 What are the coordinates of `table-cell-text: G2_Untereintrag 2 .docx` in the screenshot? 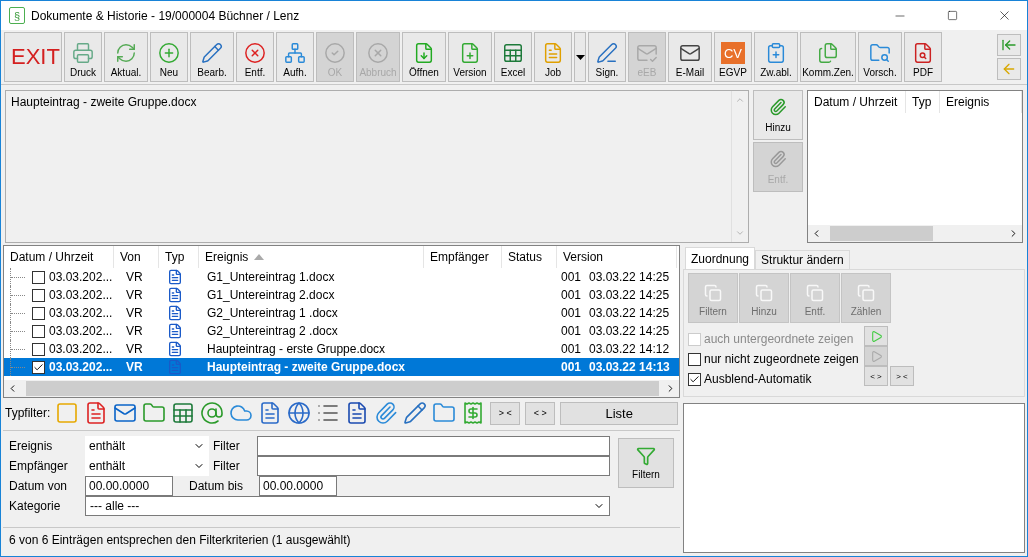 It's located at (273, 331).